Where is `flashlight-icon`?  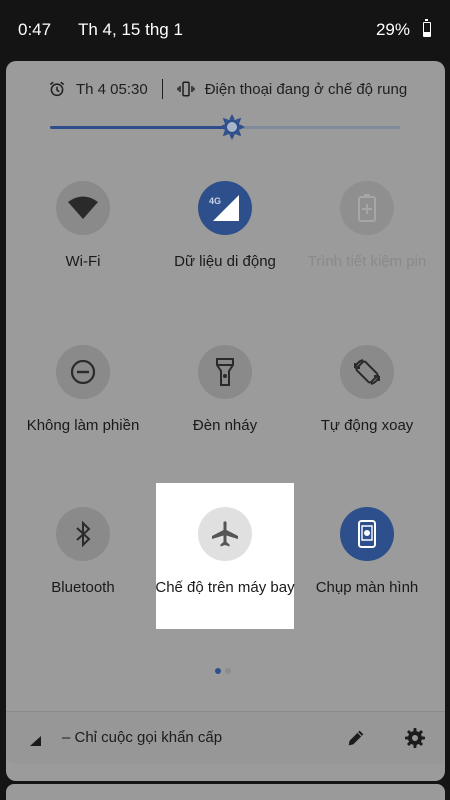
flashlight-icon is located at coordinates (225, 372).